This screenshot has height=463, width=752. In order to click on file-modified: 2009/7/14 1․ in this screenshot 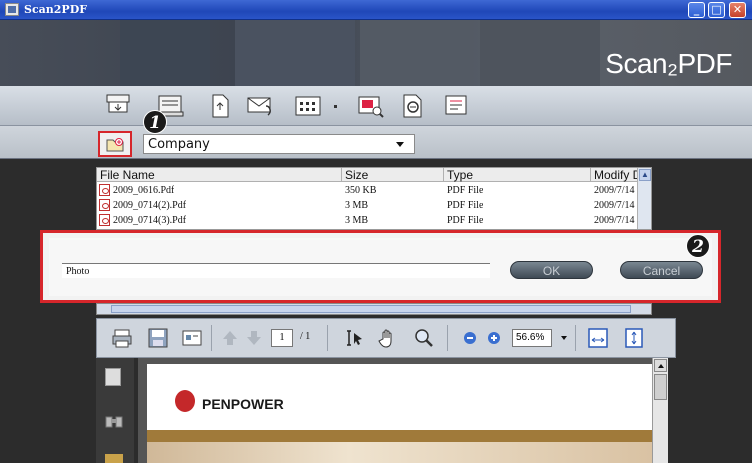, I will do `click(616, 220)`.